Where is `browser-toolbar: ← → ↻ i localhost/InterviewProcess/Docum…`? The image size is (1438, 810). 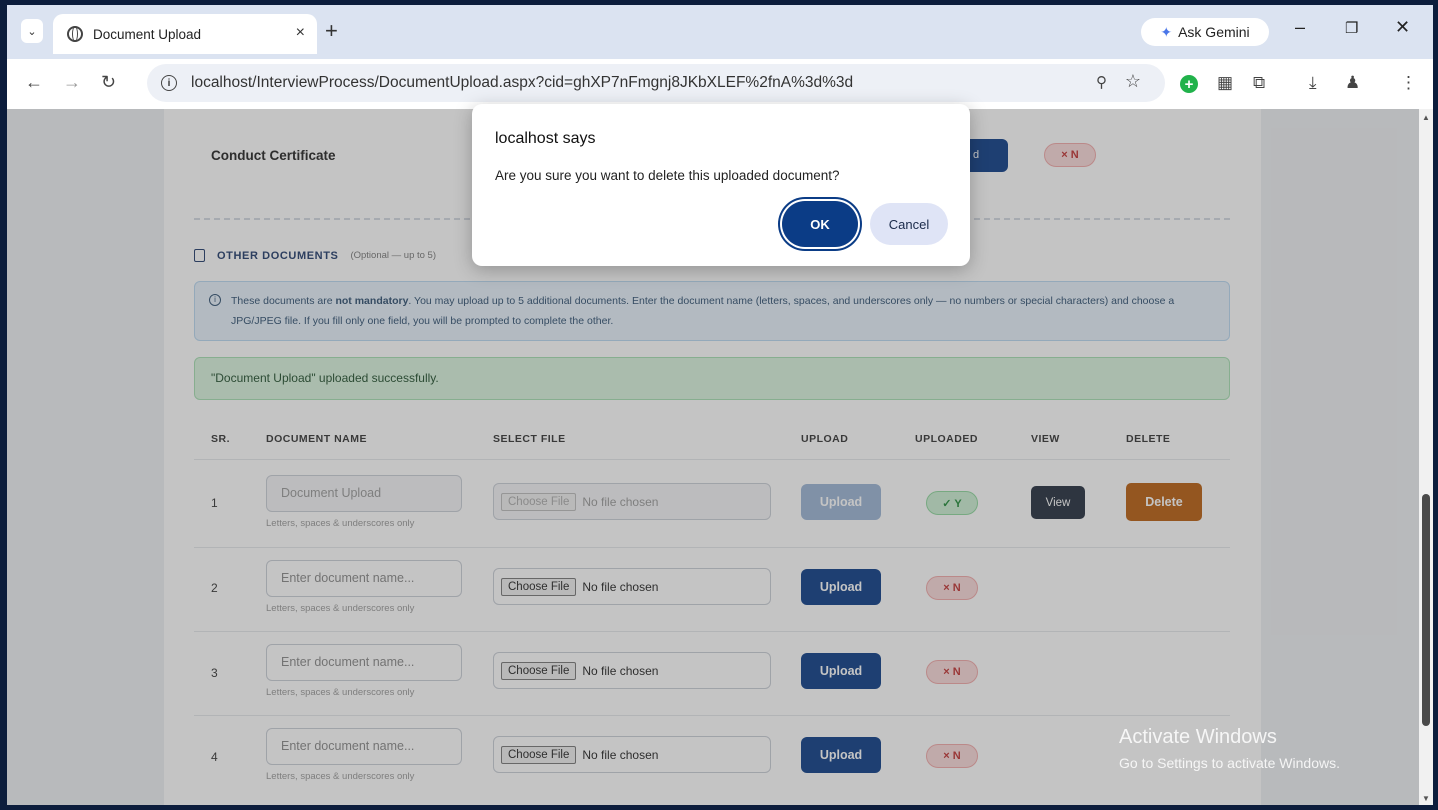
browser-toolbar: ← → ↻ i localhost/InterviewProcess/Docum… is located at coordinates (720, 84).